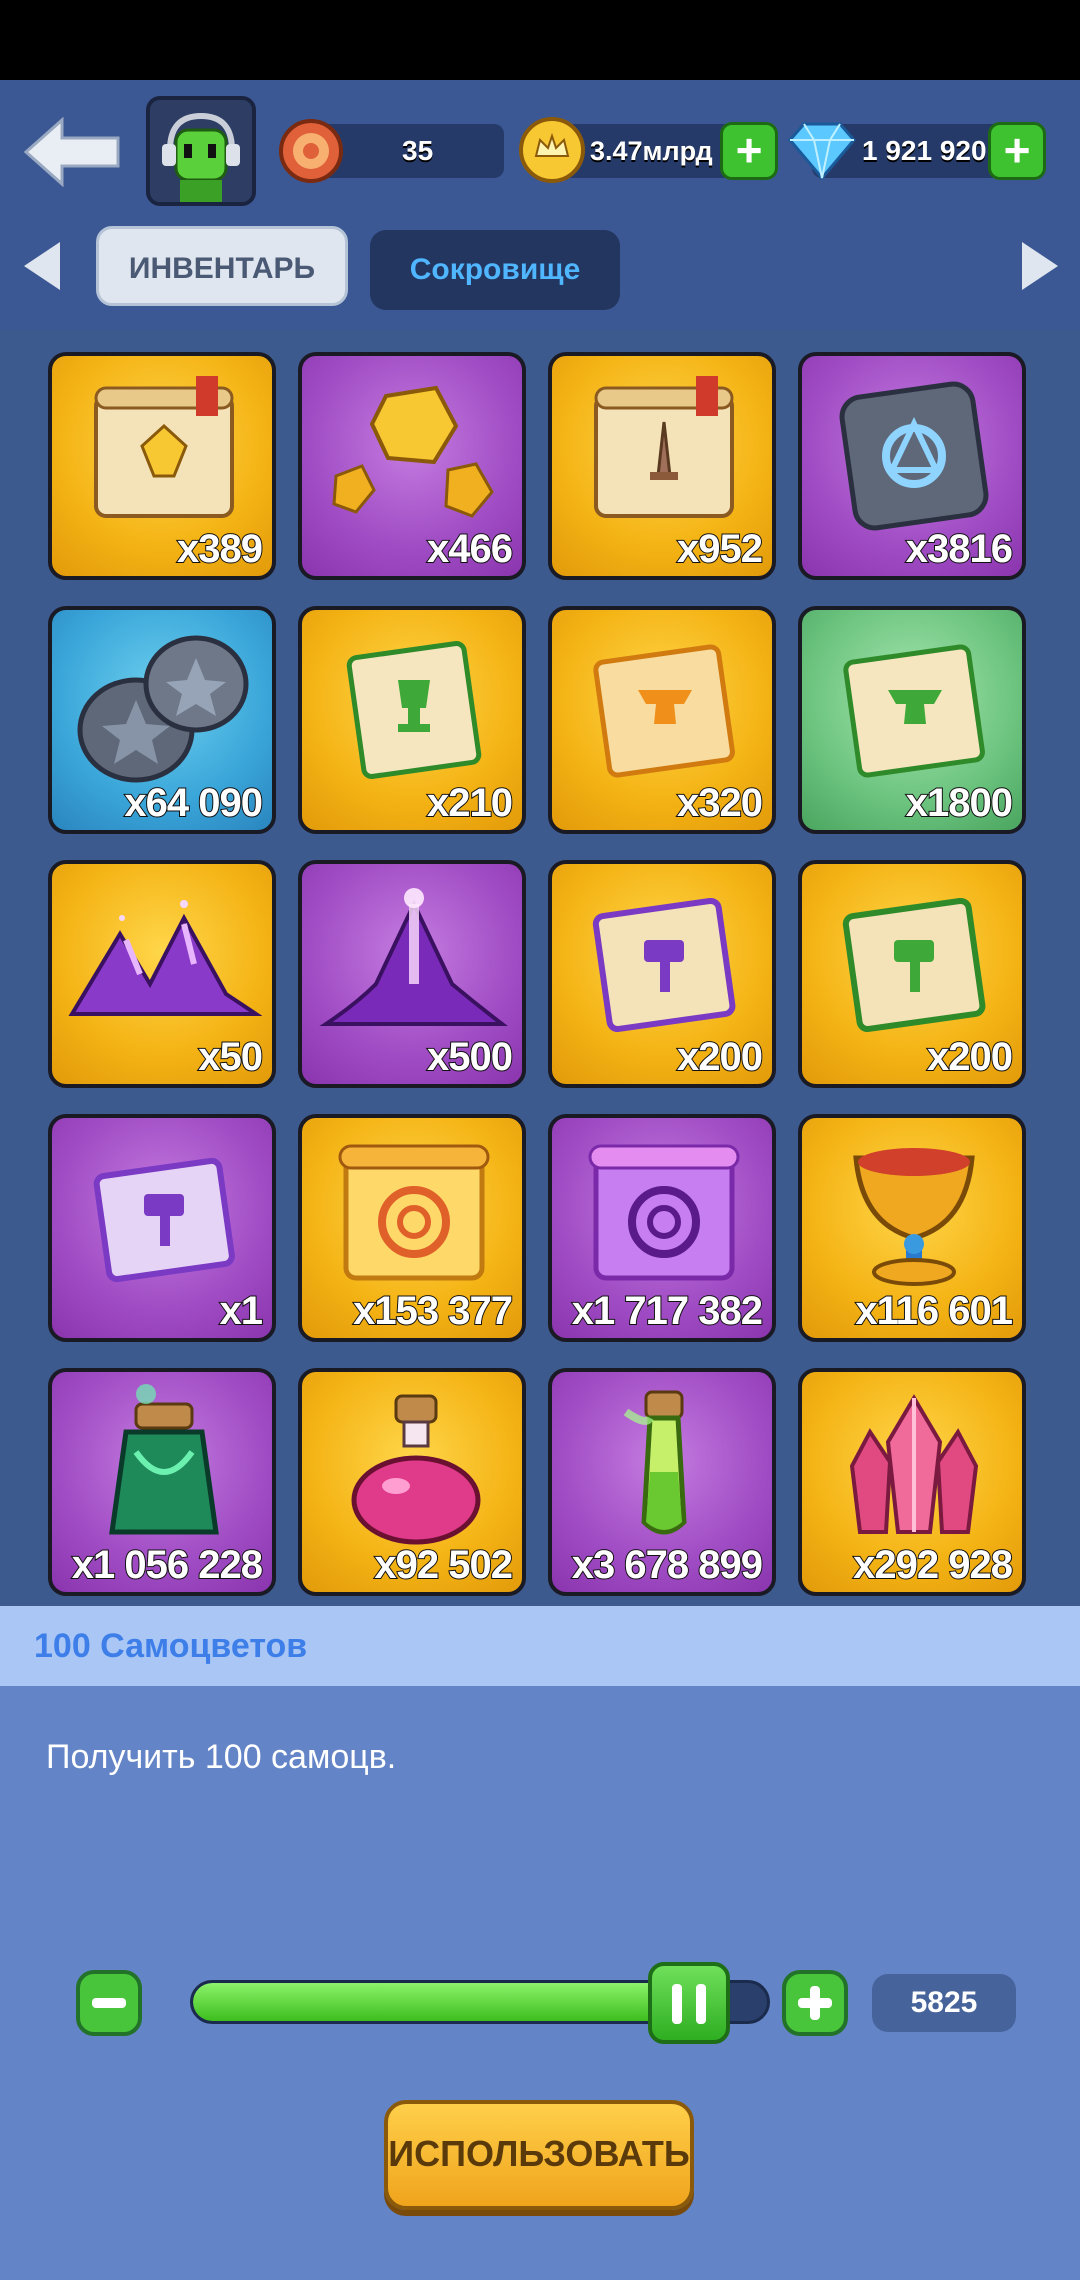 This screenshot has width=1080, height=2280. What do you see at coordinates (442, 2002) in the screenshot?
I see `quantity-slider-fill` at bounding box center [442, 2002].